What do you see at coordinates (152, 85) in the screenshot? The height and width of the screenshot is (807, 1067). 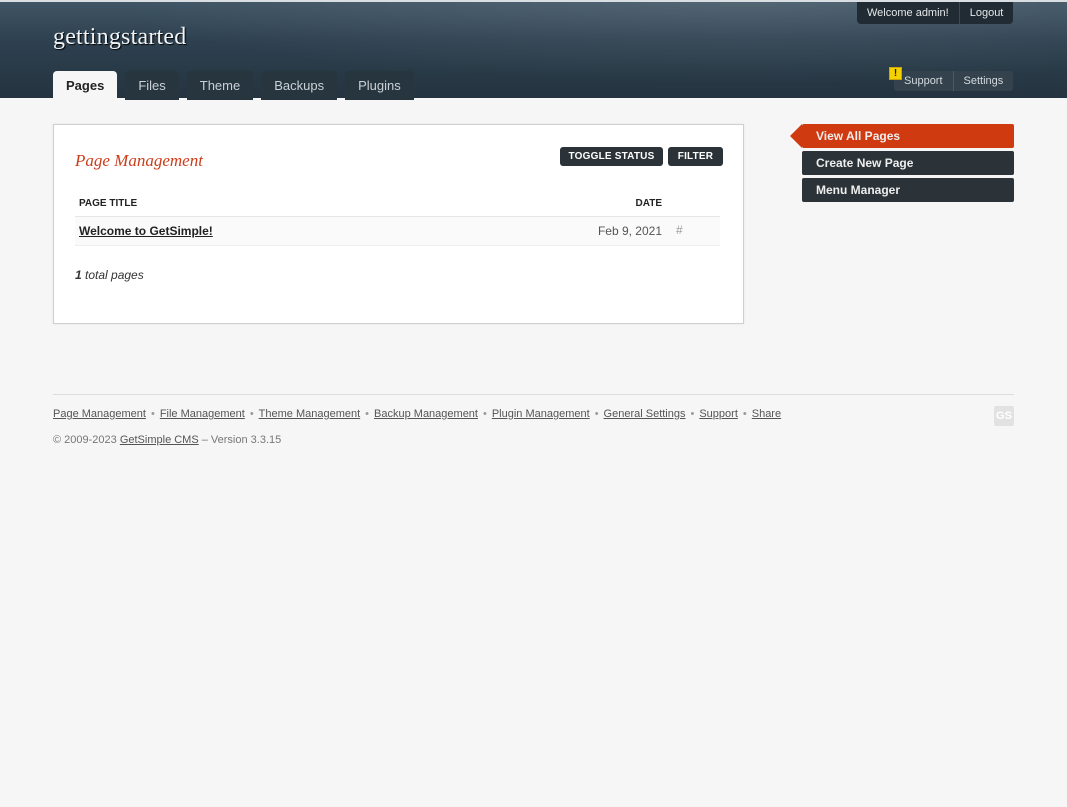 I see `tab-files: Files` at bounding box center [152, 85].